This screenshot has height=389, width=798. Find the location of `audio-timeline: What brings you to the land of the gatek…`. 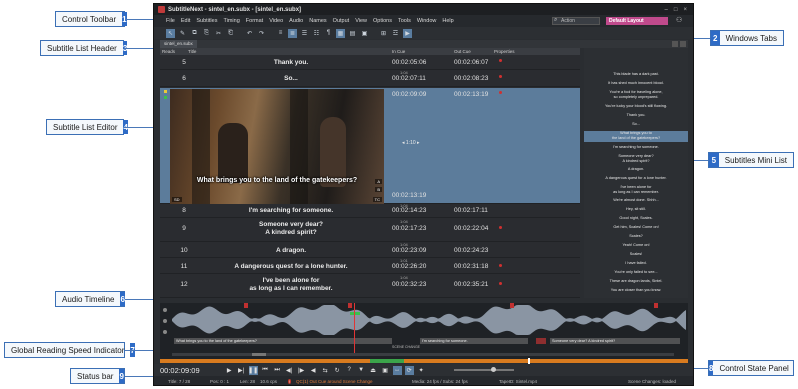

audio-timeline: What brings you to the land of the gatek… is located at coordinates (424, 329).